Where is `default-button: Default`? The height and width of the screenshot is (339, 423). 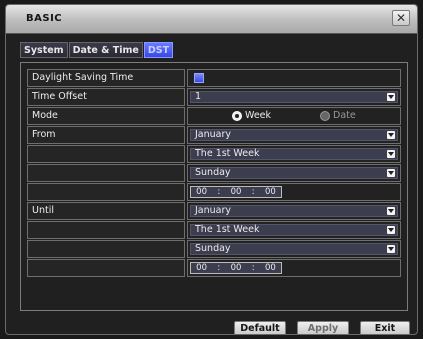 default-button: Default is located at coordinates (260, 327).